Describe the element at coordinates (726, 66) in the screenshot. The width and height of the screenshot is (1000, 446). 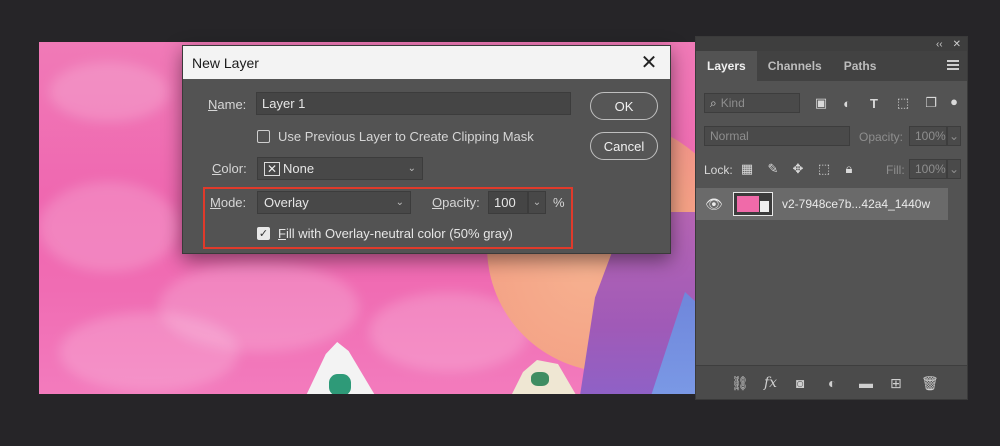
I see `tab-layers: Layers` at that location.